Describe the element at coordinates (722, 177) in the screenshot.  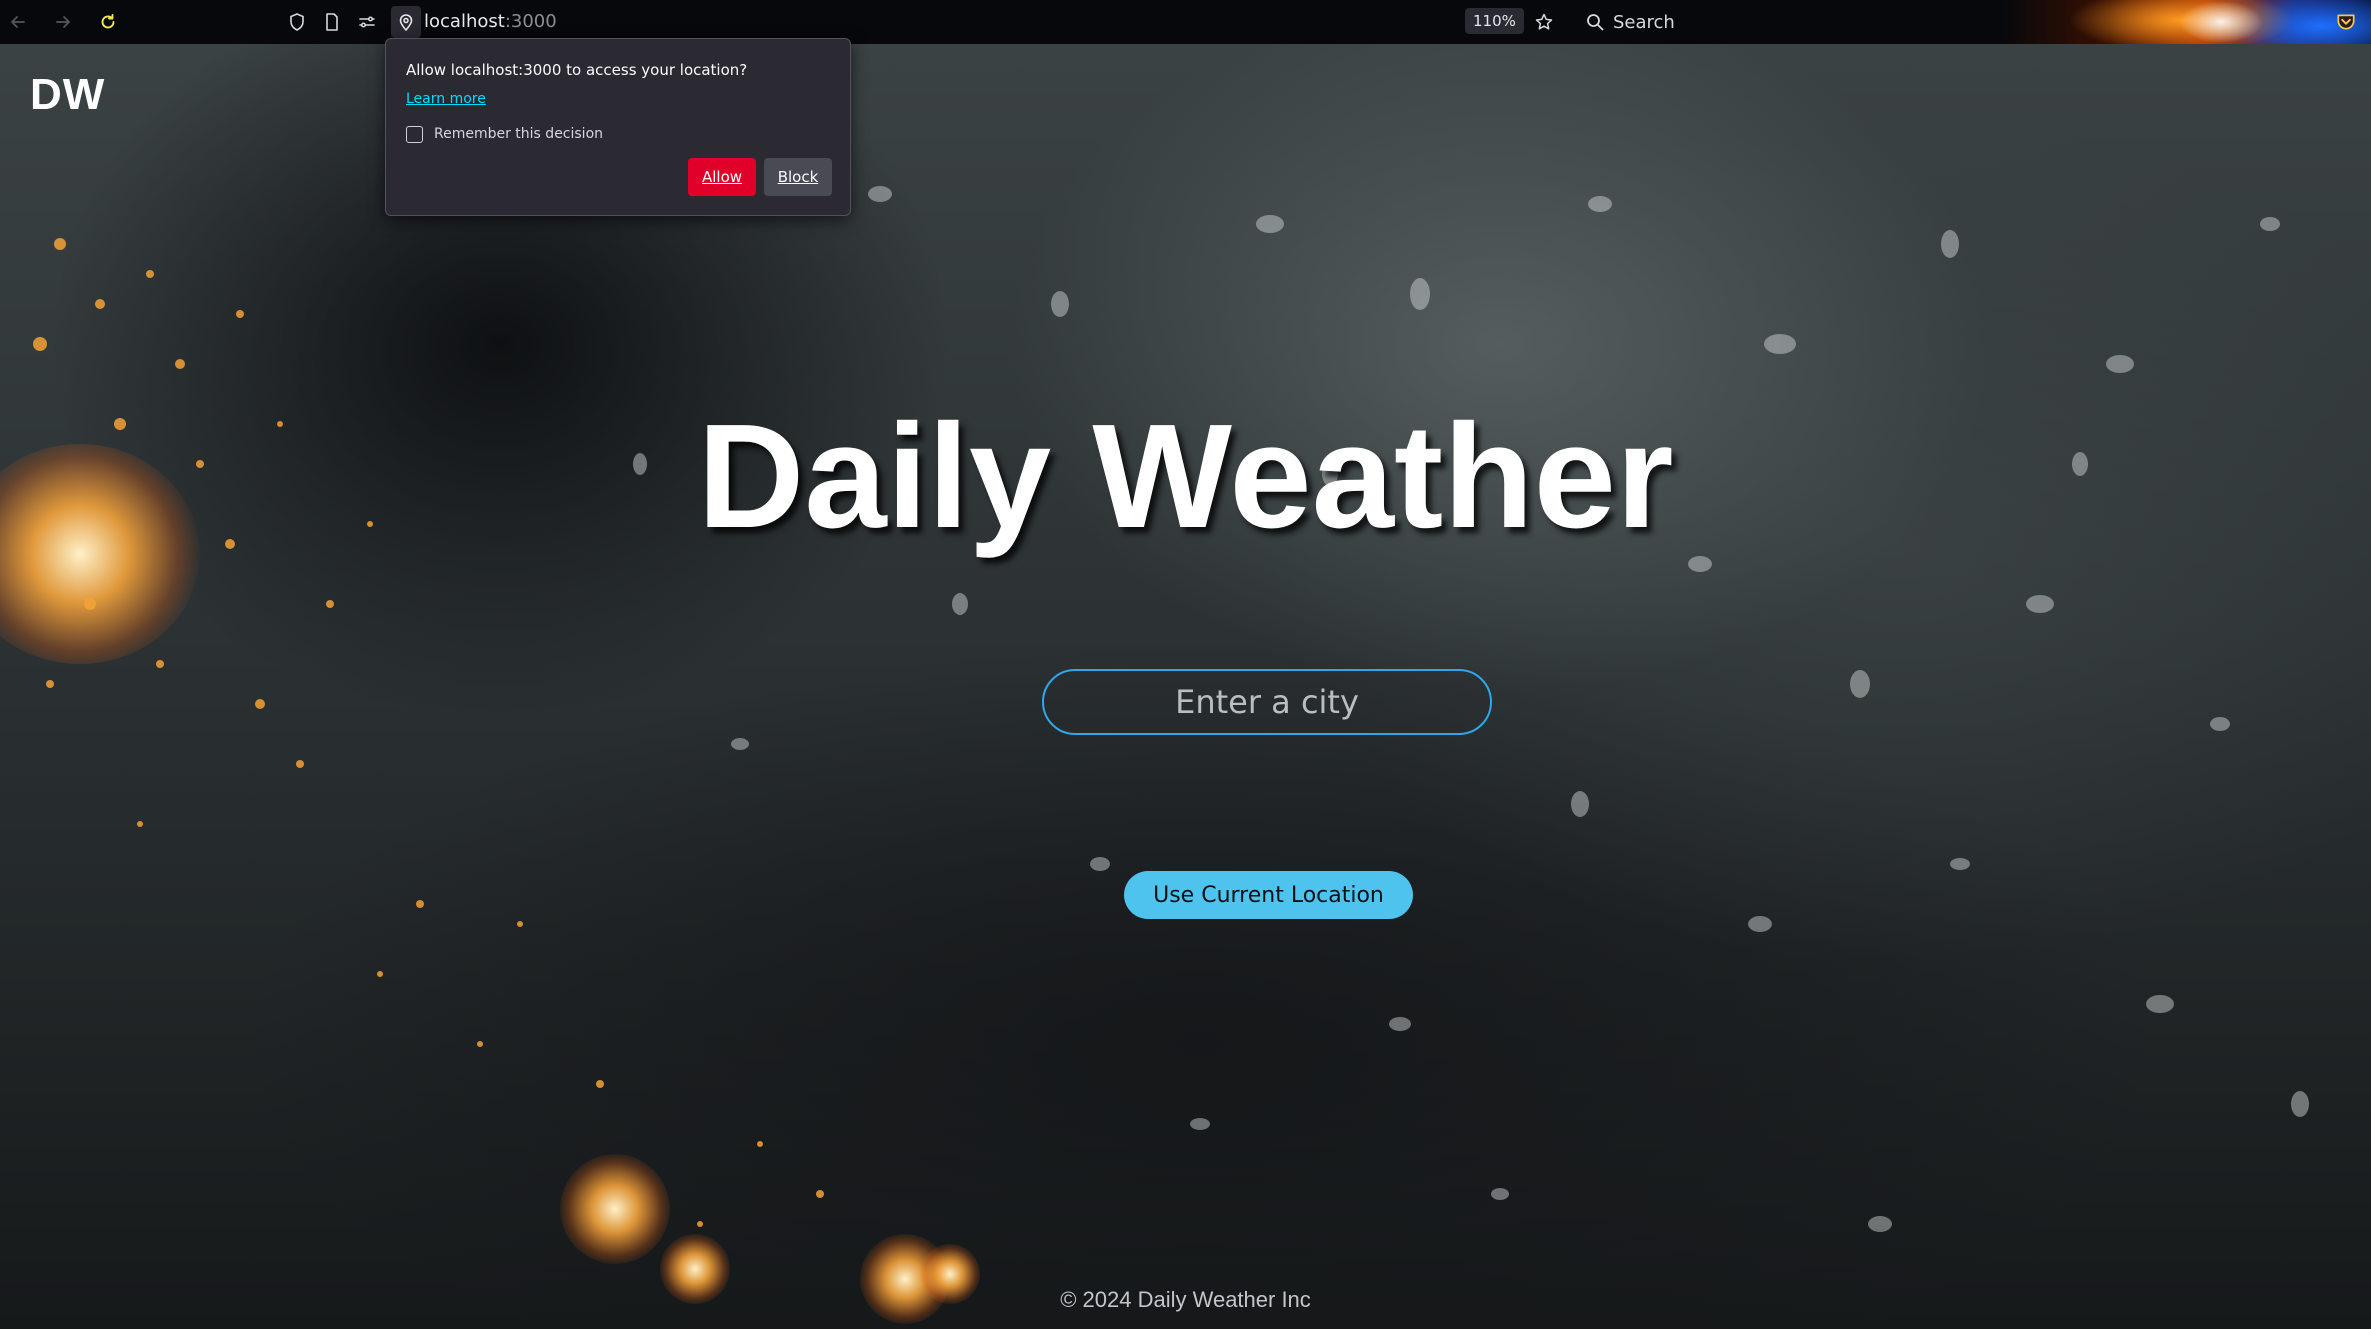
I see `allow-button: Allow` at that location.